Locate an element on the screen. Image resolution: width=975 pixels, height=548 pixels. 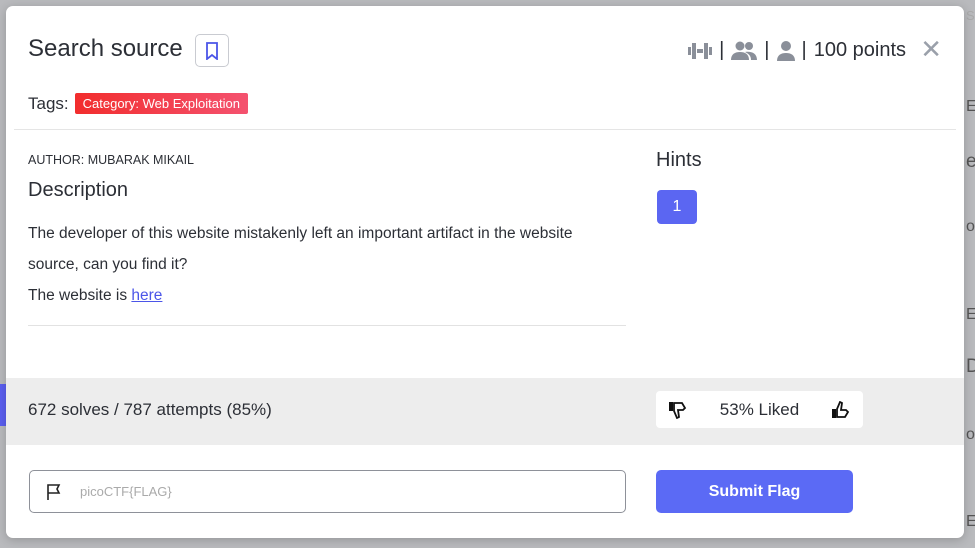
difficulty-icon is located at coordinates (700, 50).